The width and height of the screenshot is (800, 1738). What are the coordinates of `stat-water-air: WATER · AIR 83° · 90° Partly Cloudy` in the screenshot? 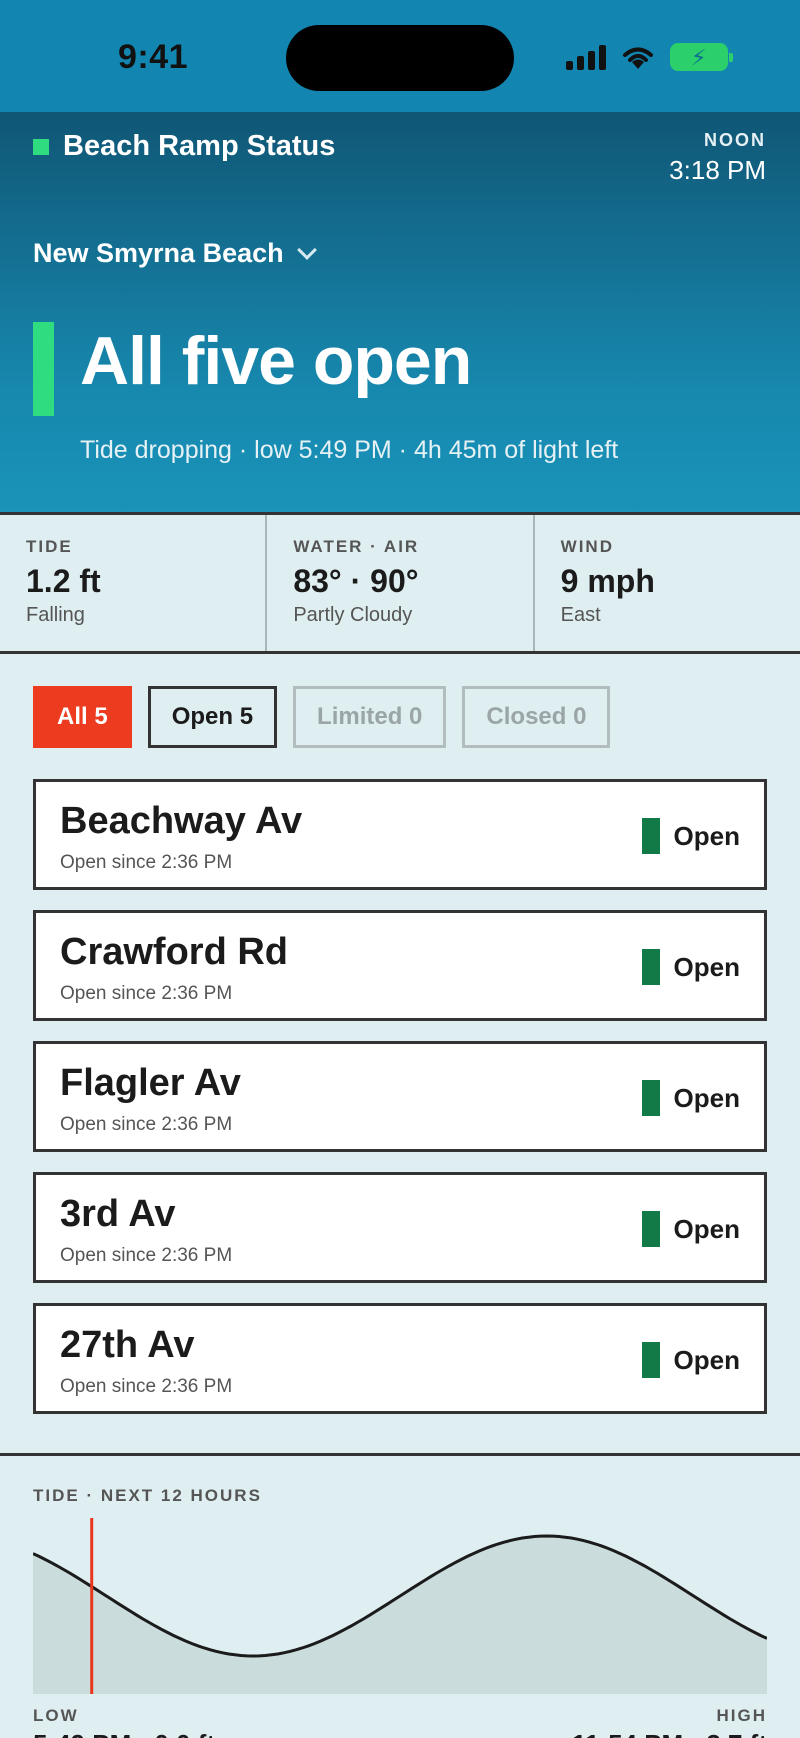 It's located at (401, 583).